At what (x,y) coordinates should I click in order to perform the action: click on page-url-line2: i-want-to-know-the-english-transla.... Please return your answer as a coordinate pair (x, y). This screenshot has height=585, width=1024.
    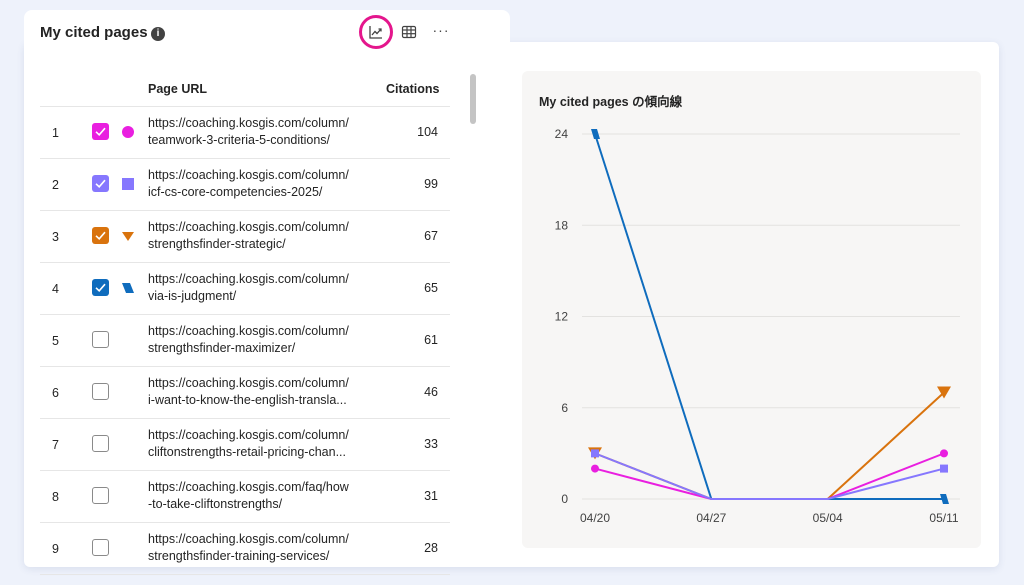
    Looking at the image, I should click on (247, 400).